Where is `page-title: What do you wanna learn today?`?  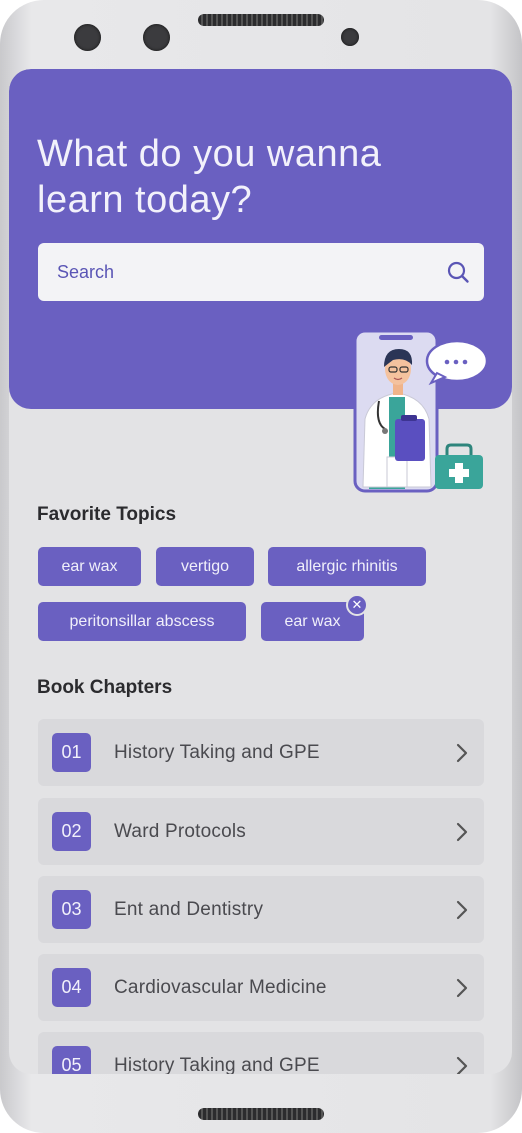 page-title: What do you wanna learn today? is located at coordinates (247, 177).